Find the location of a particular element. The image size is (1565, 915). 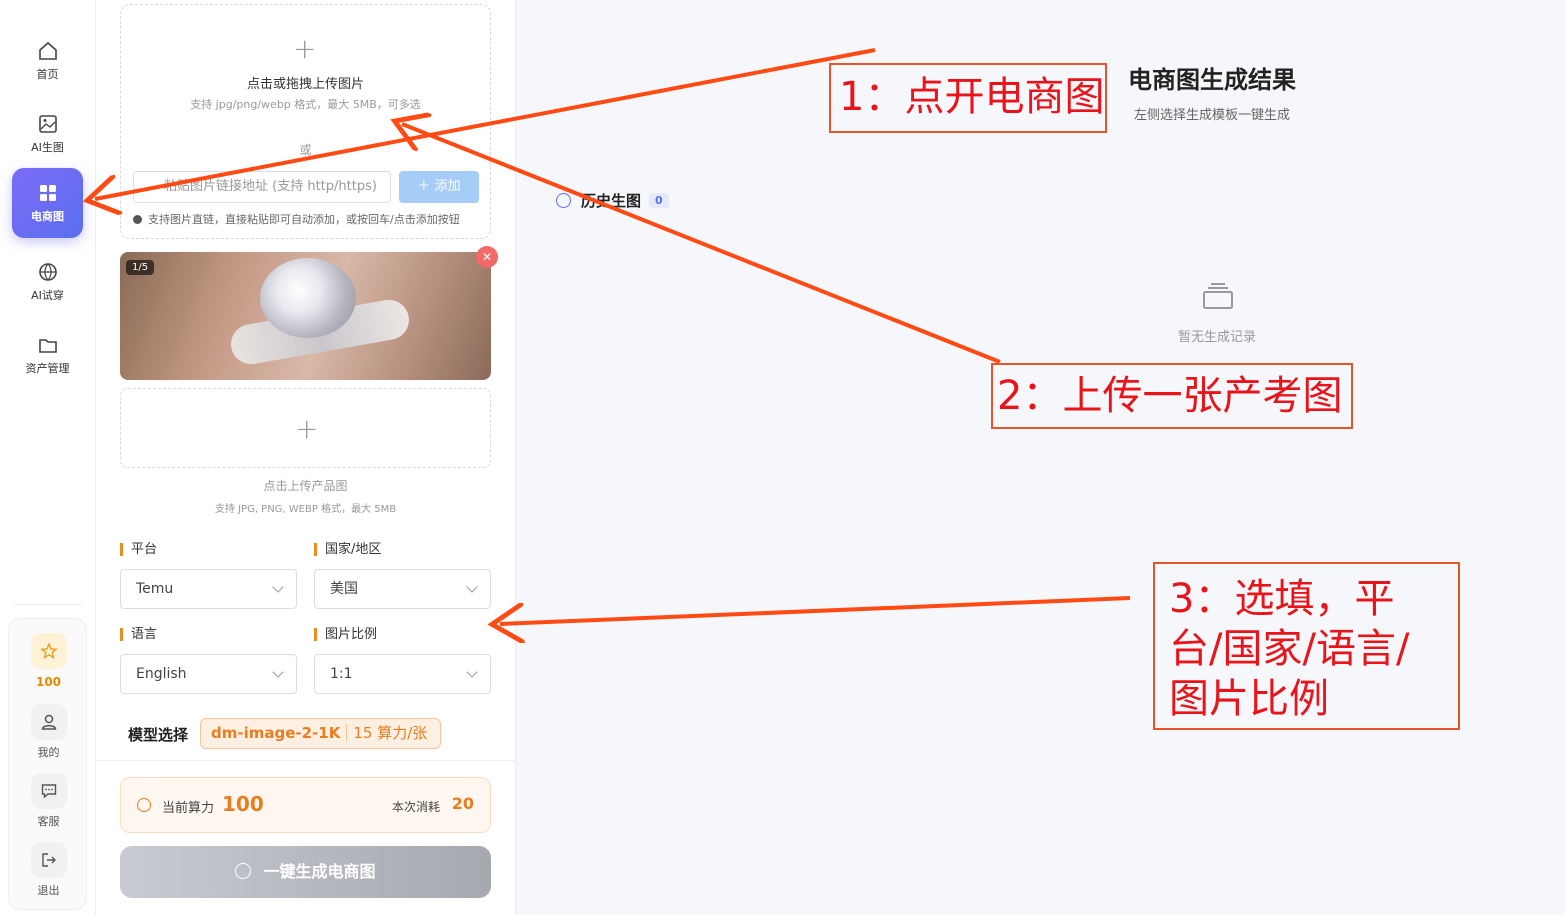

history-label: 历史生图 is located at coordinates (611, 201).